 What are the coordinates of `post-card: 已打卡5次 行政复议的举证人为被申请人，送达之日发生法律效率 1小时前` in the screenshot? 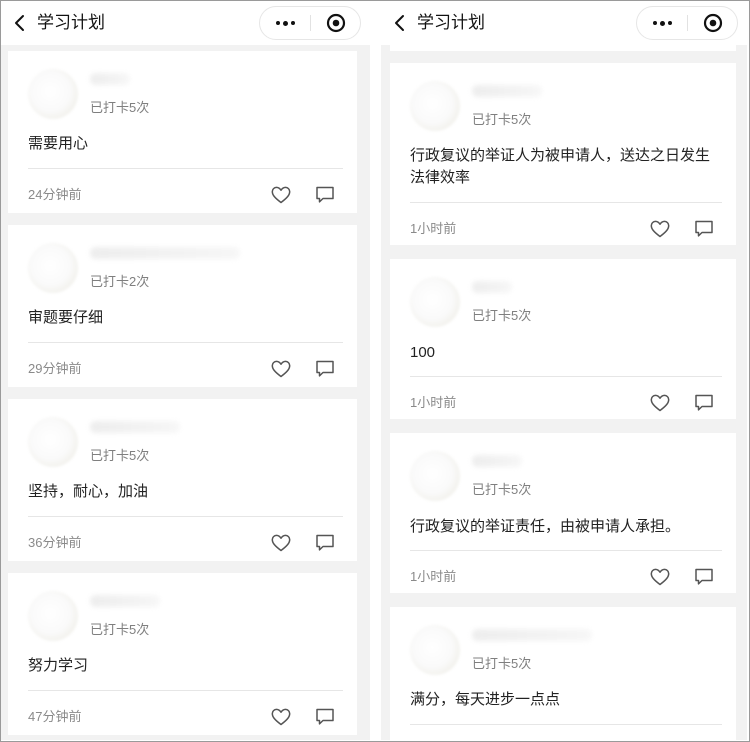 It's located at (563, 154).